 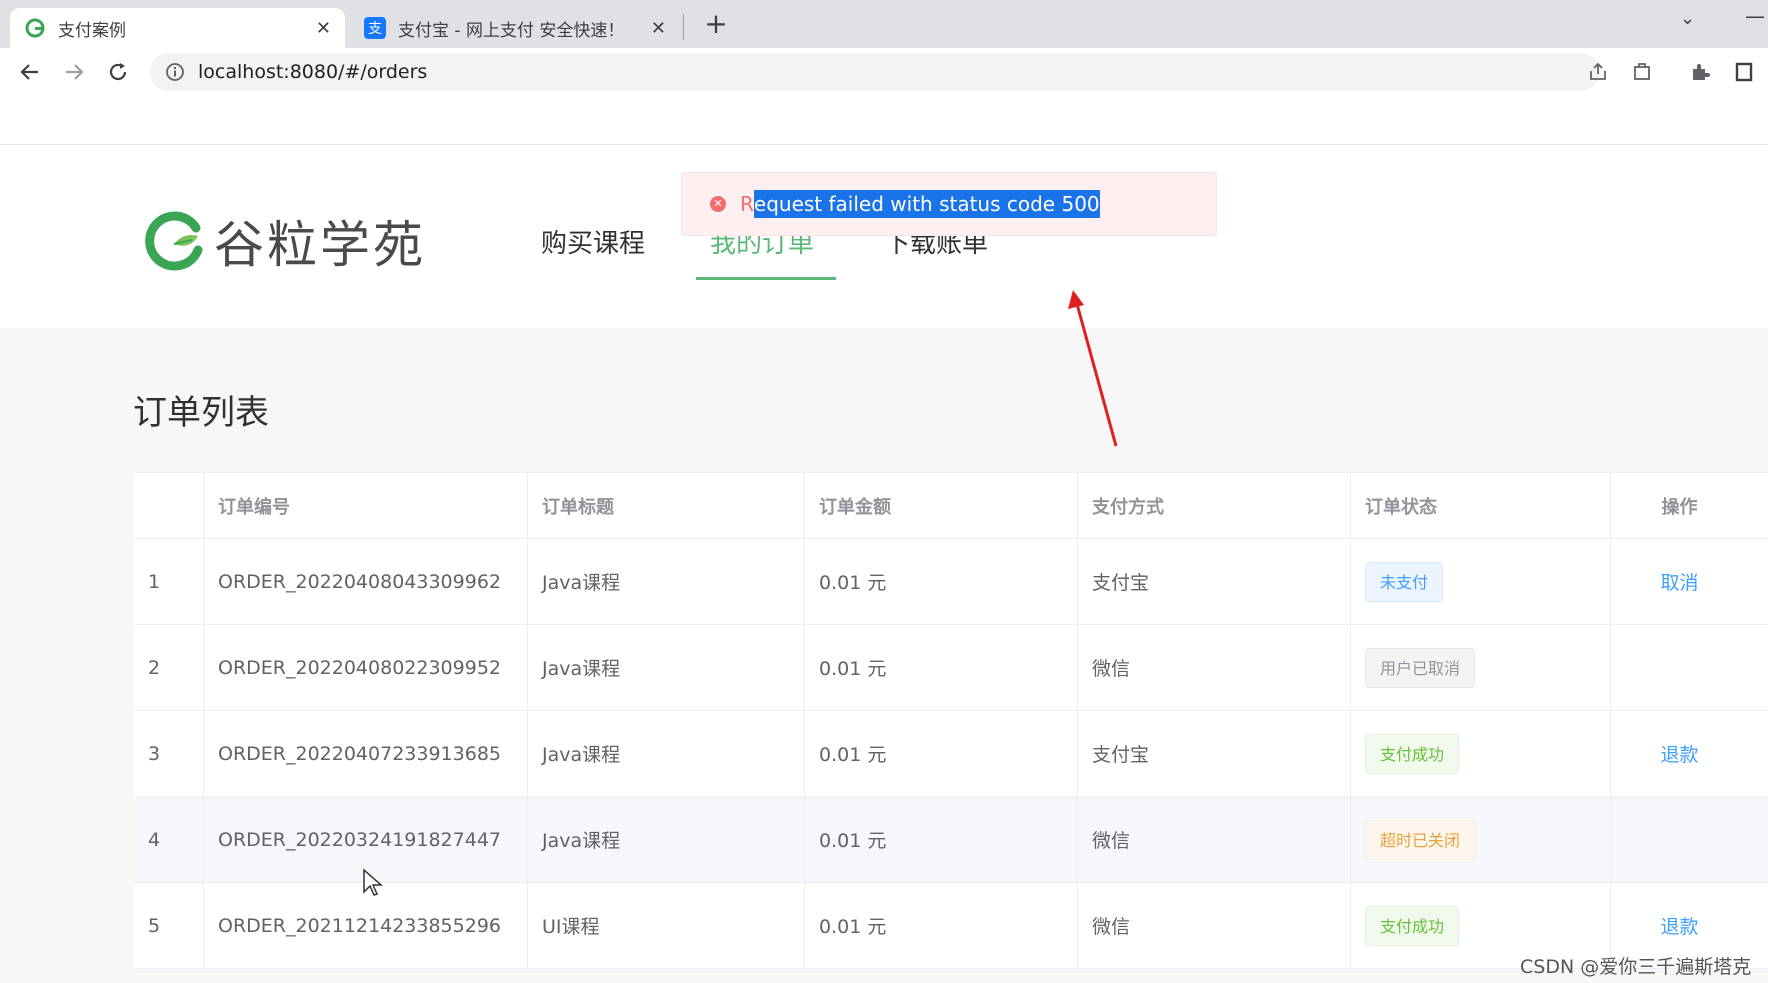 I want to click on alipay-favicon-icon: 支, so click(x=375, y=28).